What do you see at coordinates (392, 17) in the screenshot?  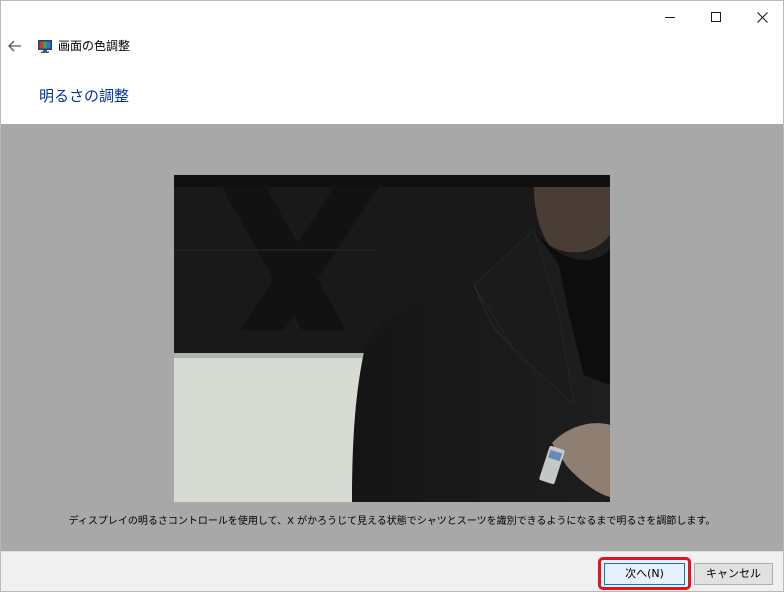 I see `title-bar` at bounding box center [392, 17].